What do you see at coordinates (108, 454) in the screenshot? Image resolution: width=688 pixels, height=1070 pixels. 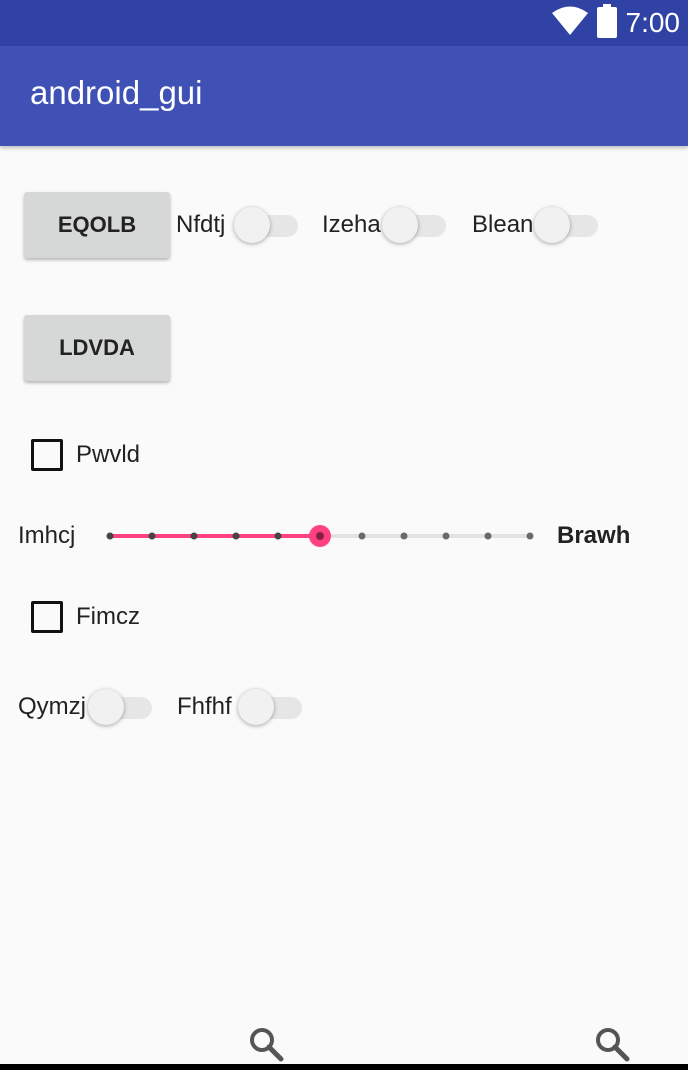 I see `checkbox-label-pwvld: Pwvld` at bounding box center [108, 454].